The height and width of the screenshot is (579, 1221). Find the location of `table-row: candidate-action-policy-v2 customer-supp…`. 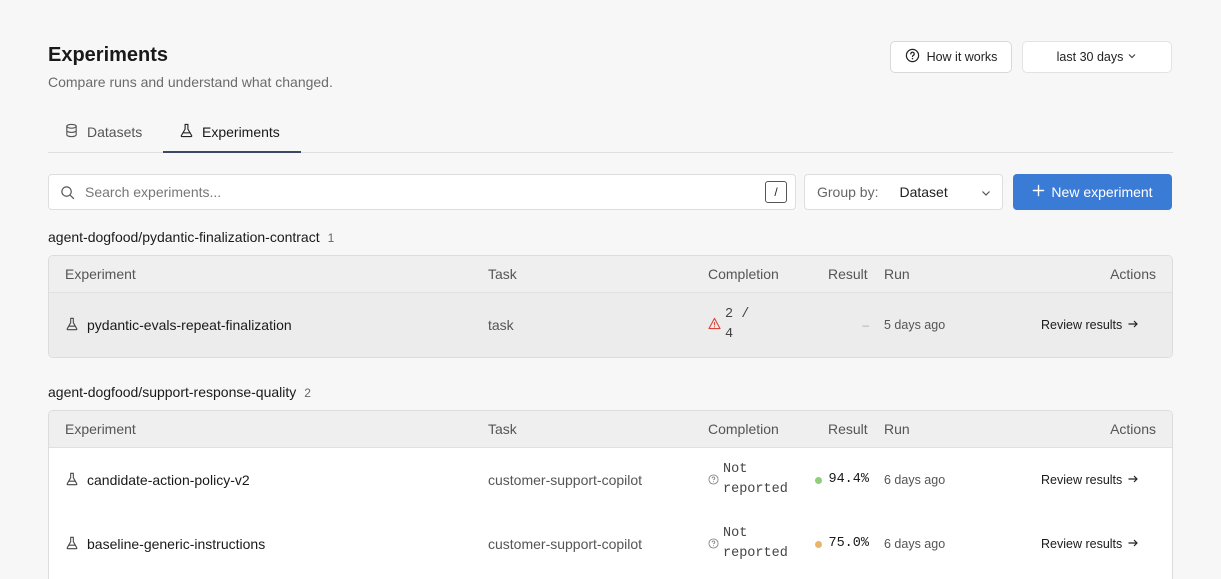

table-row: candidate-action-policy-v2 customer-supp… is located at coordinates (610, 480).